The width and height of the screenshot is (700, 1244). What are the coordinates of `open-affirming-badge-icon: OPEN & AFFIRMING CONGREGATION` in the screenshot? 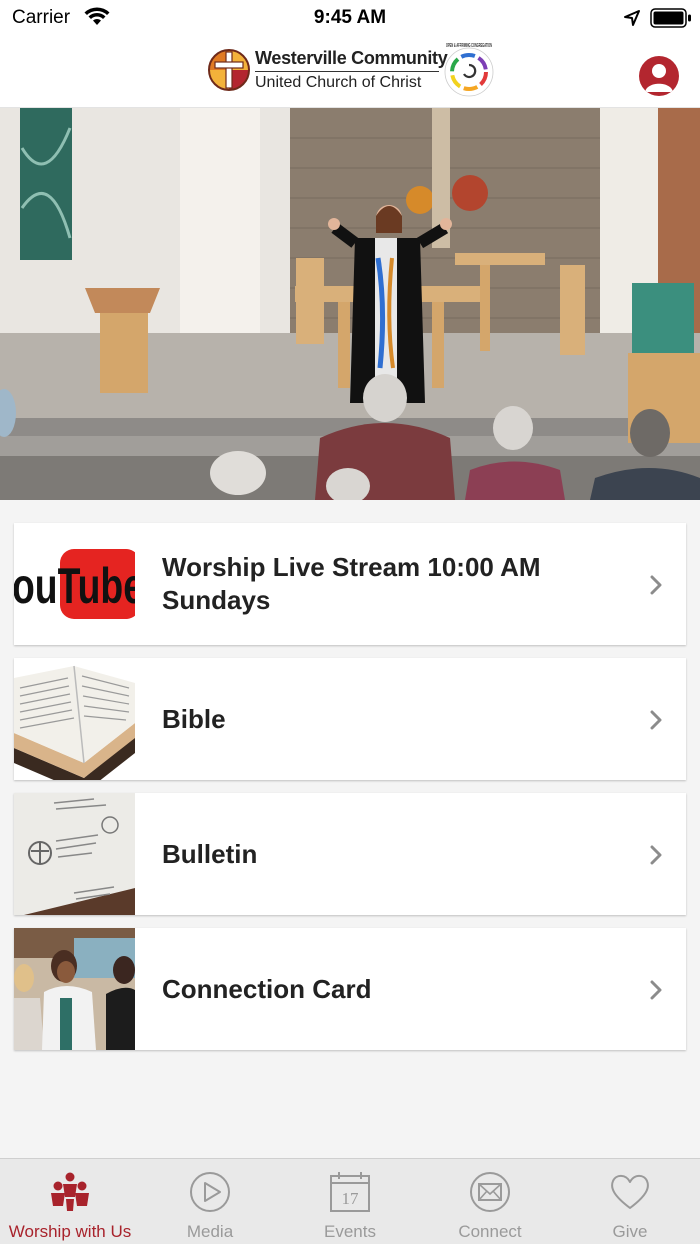 It's located at (469, 70).